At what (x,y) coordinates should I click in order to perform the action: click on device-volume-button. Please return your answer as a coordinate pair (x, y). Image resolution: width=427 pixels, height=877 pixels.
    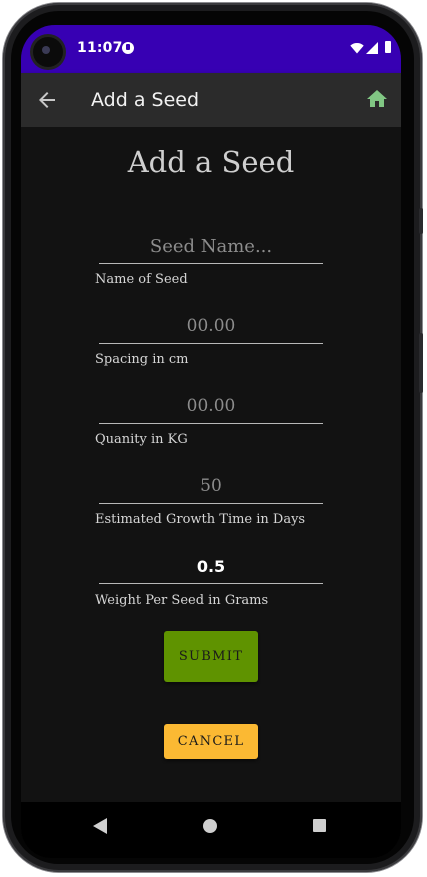
    Looking at the image, I should click on (421, 363).